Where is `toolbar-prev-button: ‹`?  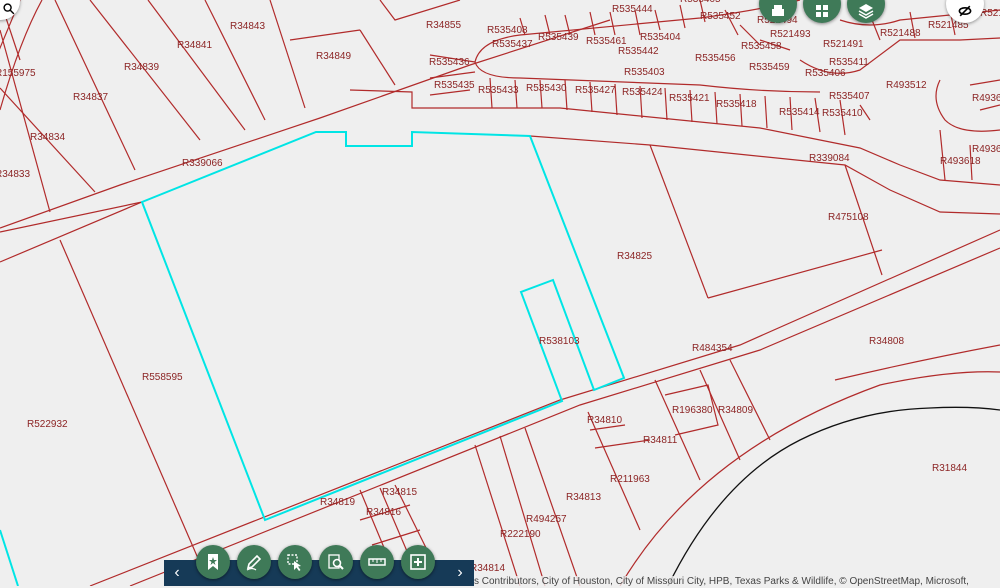 toolbar-prev-button: ‹ is located at coordinates (177, 573).